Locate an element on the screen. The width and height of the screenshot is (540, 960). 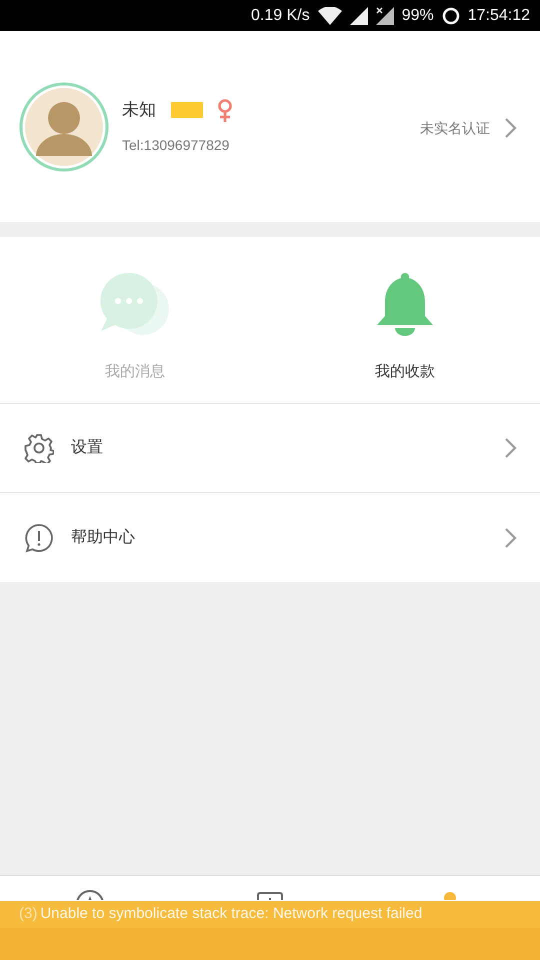
settings-icon is located at coordinates (39, 448).